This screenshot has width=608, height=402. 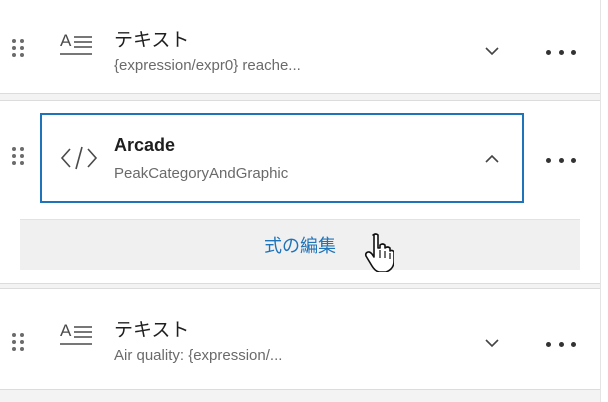 I want to click on item-subtitle: PeakCategoryAndGraphic, so click(x=201, y=173).